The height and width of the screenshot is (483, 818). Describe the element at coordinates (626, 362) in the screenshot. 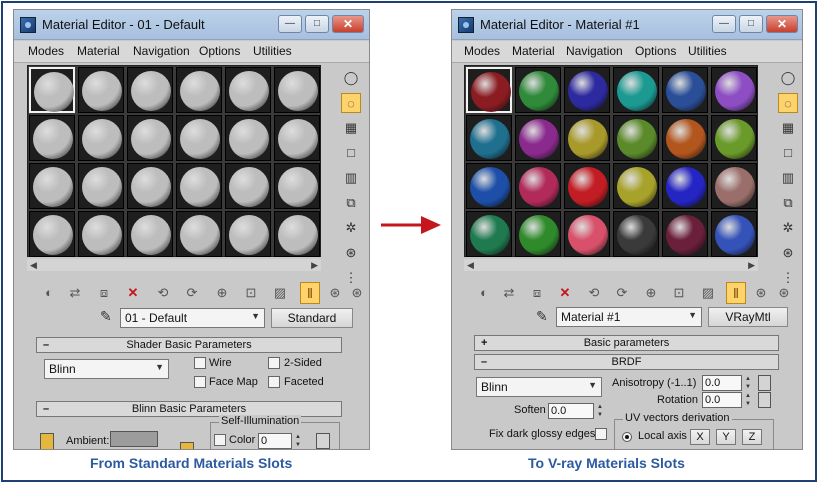

I see `brdf-rollout: – BRDF` at that location.